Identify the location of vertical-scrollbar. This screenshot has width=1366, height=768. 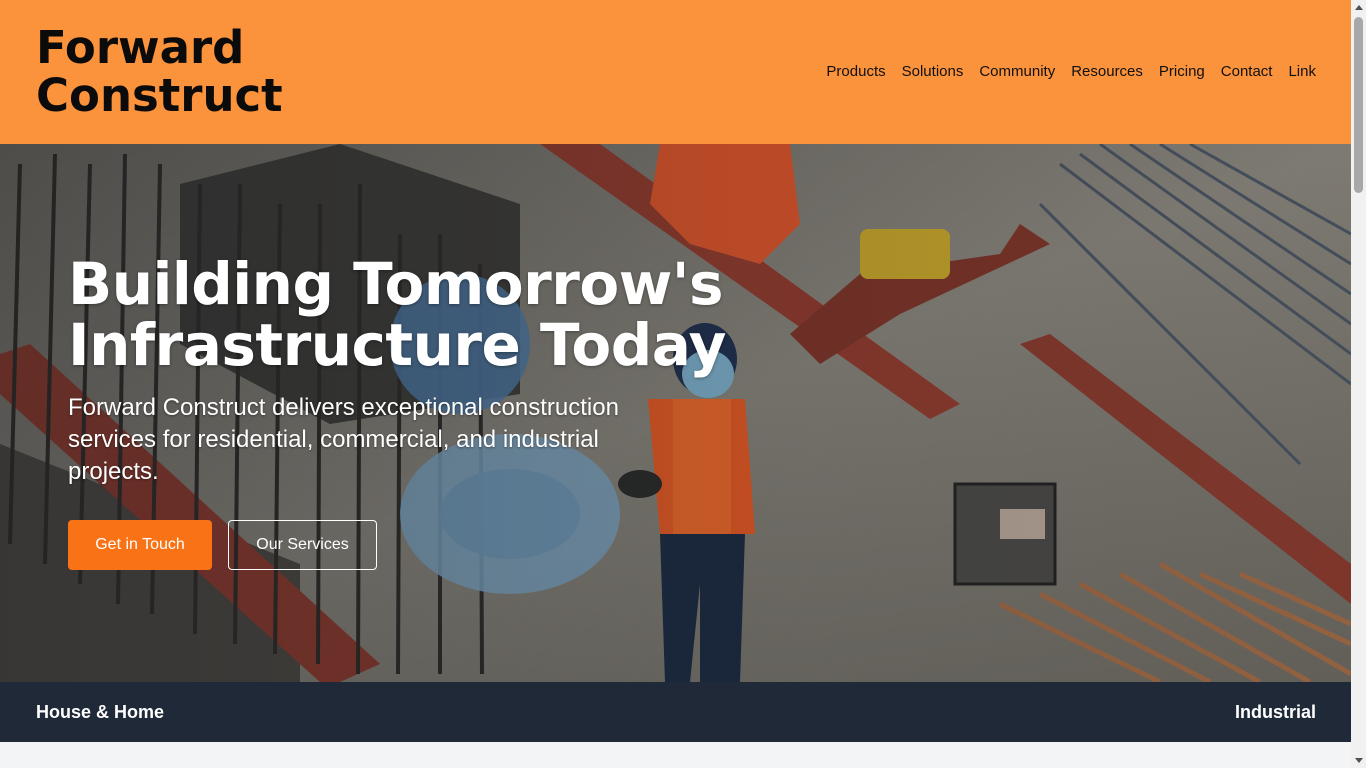
(1358, 384).